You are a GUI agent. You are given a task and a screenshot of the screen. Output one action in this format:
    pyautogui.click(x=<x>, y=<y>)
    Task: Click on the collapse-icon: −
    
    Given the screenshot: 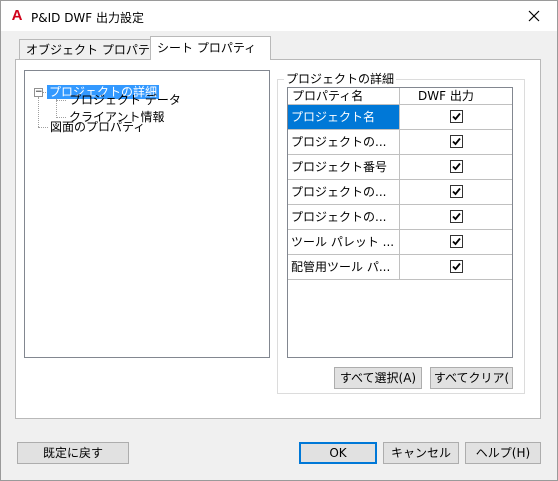 What is the action you would take?
    pyautogui.click(x=38, y=92)
    